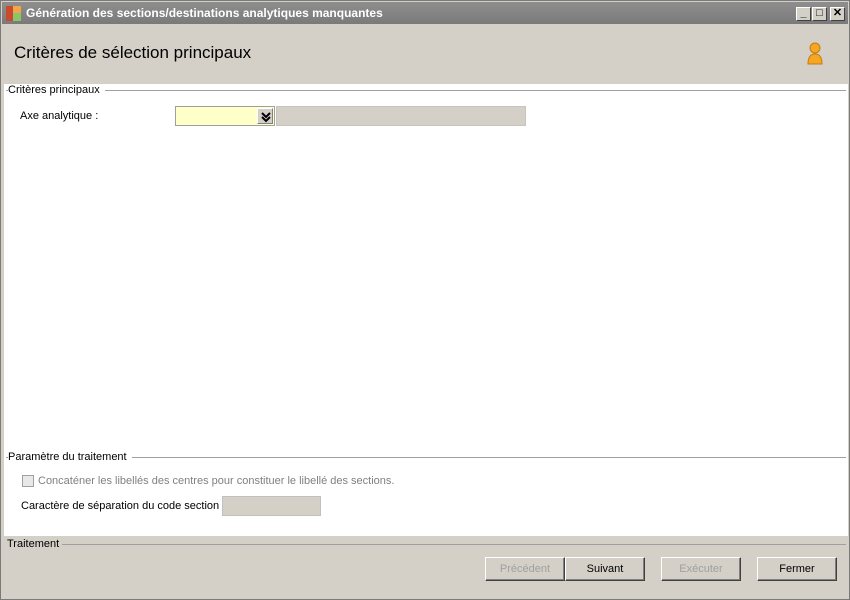 The height and width of the screenshot is (600, 850). I want to click on params-section-divider, so click(426, 457).